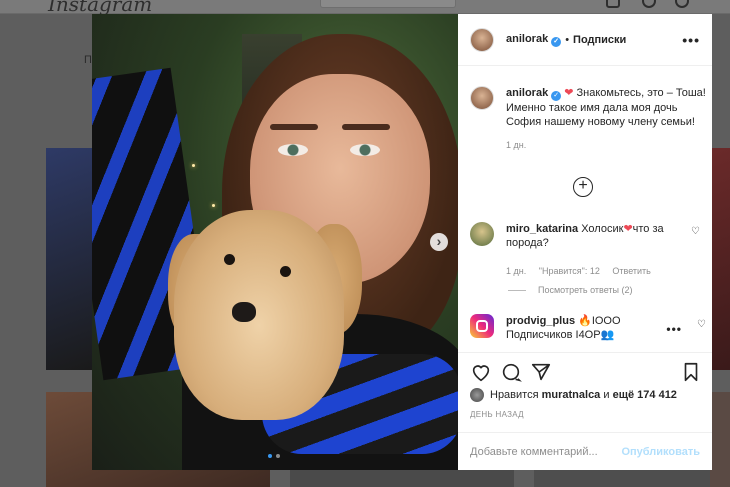 The image size is (730, 487). I want to click on more-options-icon: •••, so click(691, 40).